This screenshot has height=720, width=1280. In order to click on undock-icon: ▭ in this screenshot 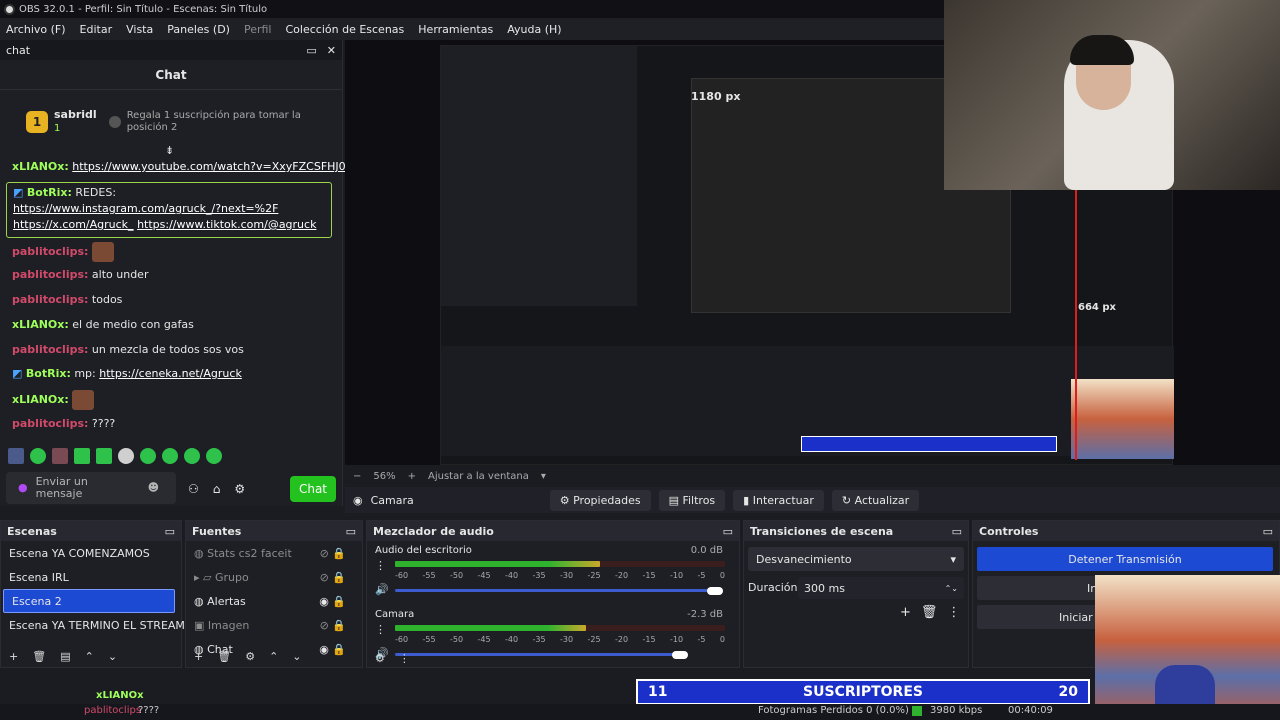, I will do `click(311, 50)`.